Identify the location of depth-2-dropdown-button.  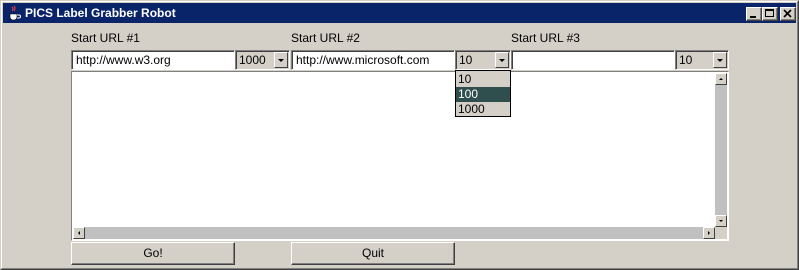
(502, 60).